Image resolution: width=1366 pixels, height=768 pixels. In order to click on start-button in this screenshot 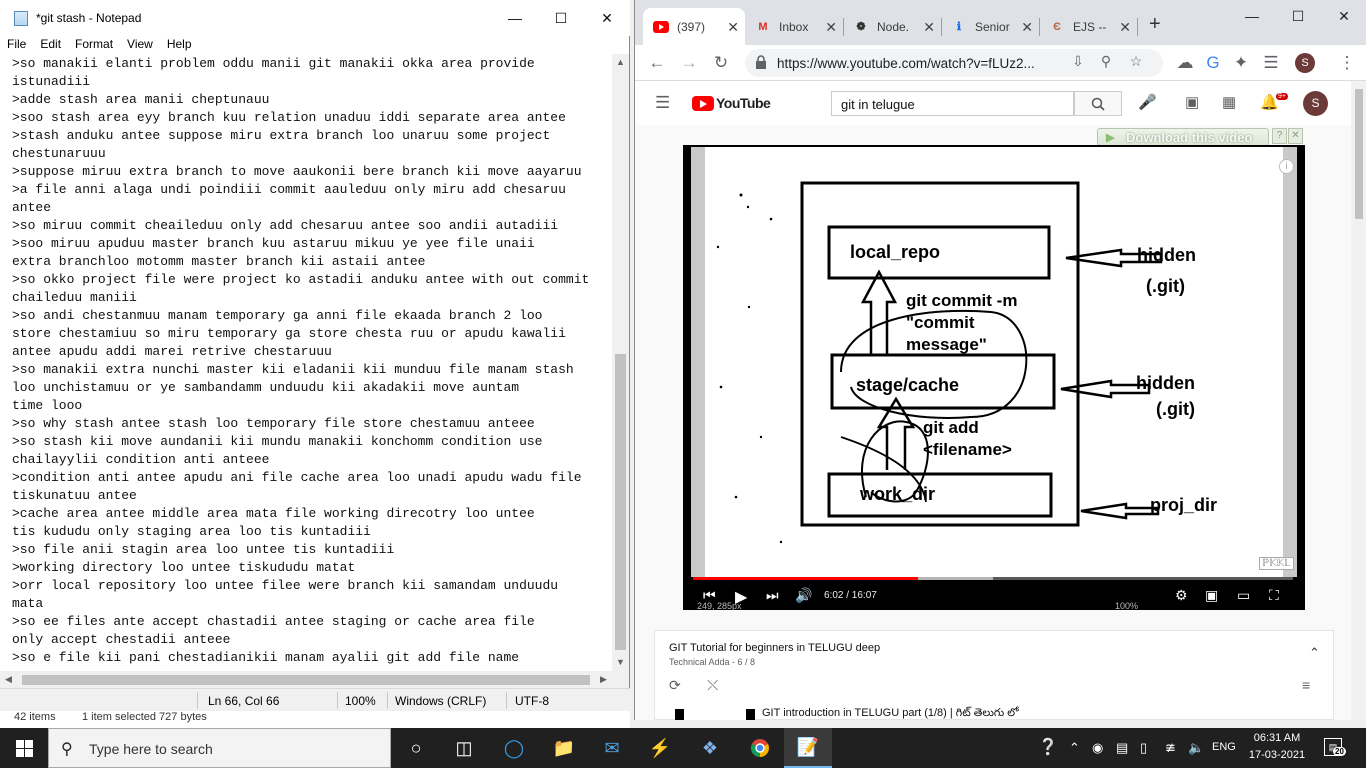, I will do `click(24, 748)`.